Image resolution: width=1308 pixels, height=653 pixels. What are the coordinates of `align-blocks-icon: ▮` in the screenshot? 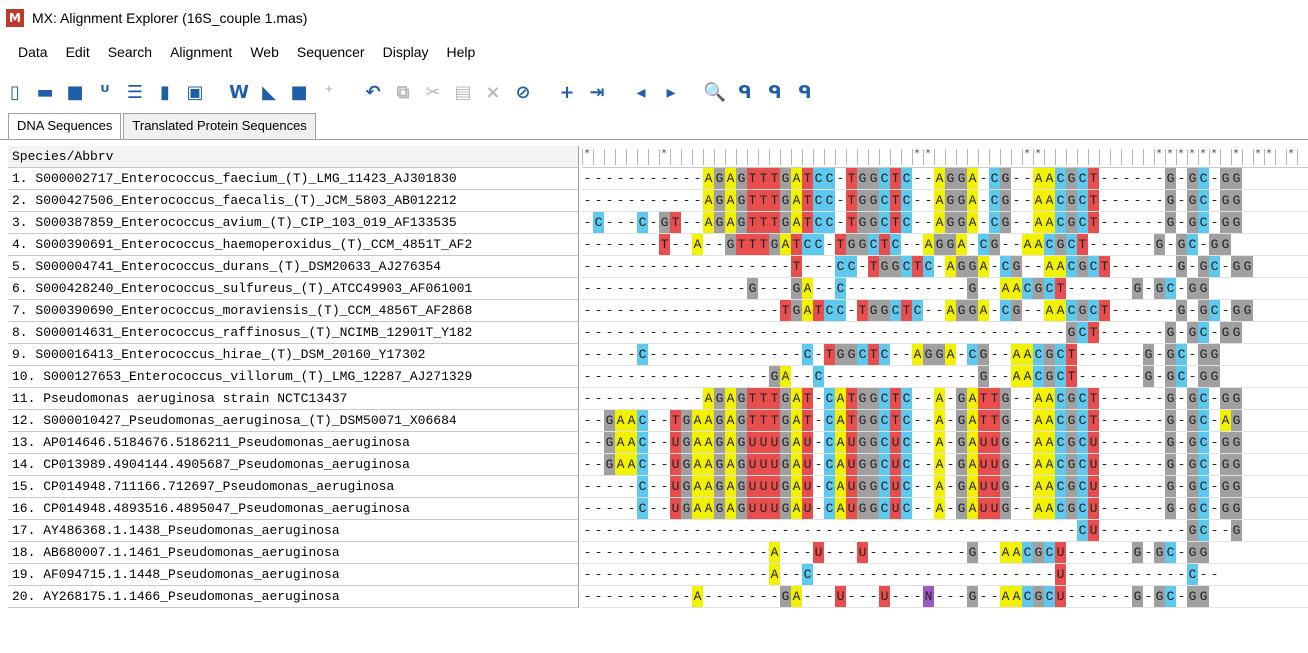 It's located at (165, 92).